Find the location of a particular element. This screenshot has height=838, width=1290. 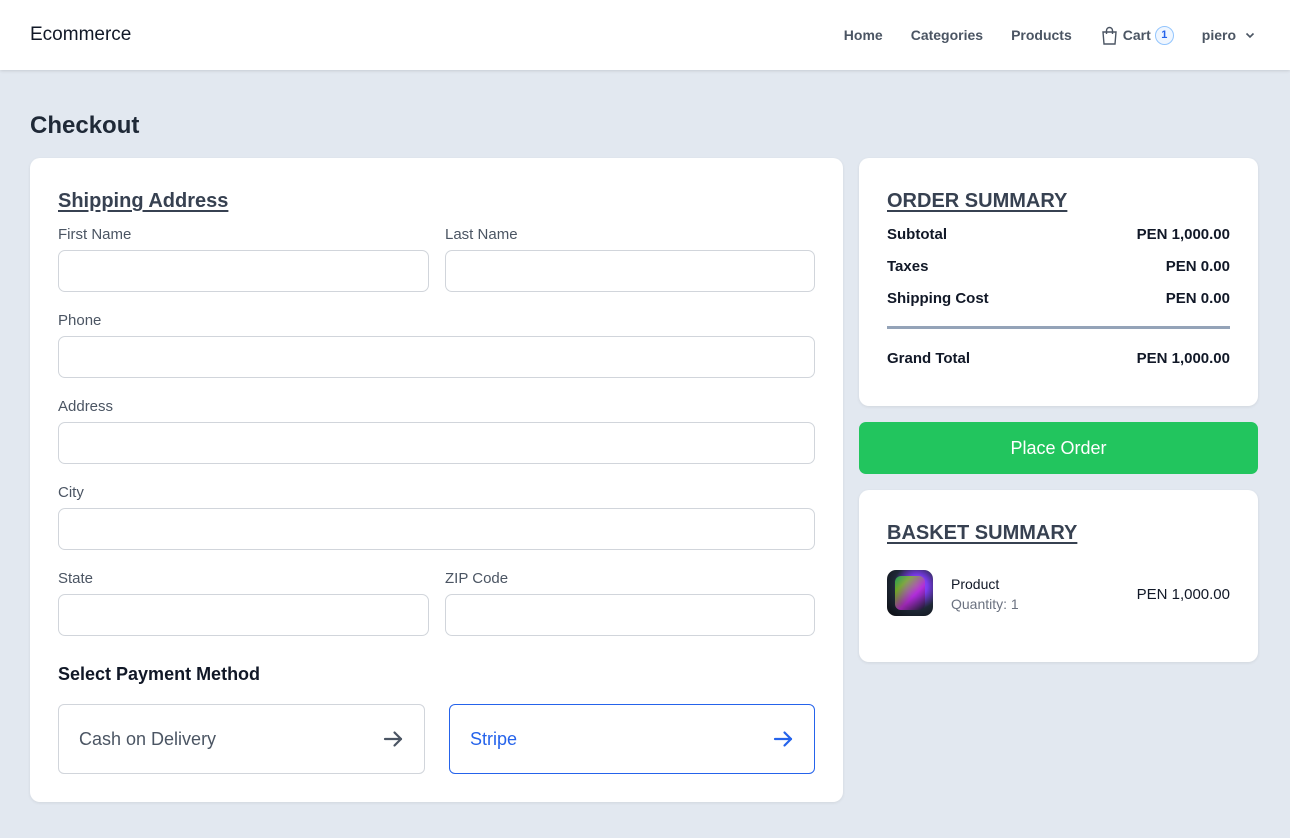

zip-code-label: ZIP Code is located at coordinates (477, 578).